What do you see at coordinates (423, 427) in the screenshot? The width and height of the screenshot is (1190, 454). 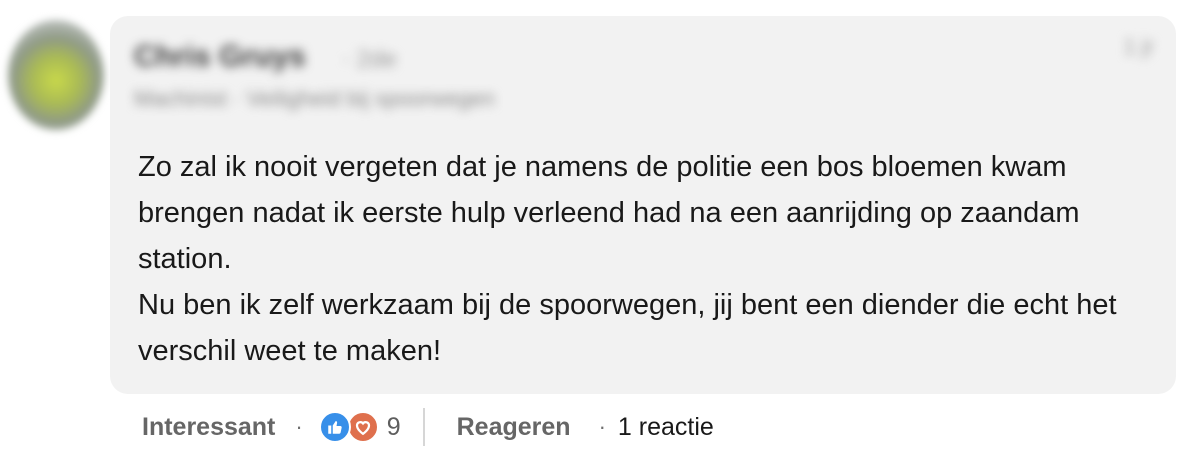 I see `action-divider` at bounding box center [423, 427].